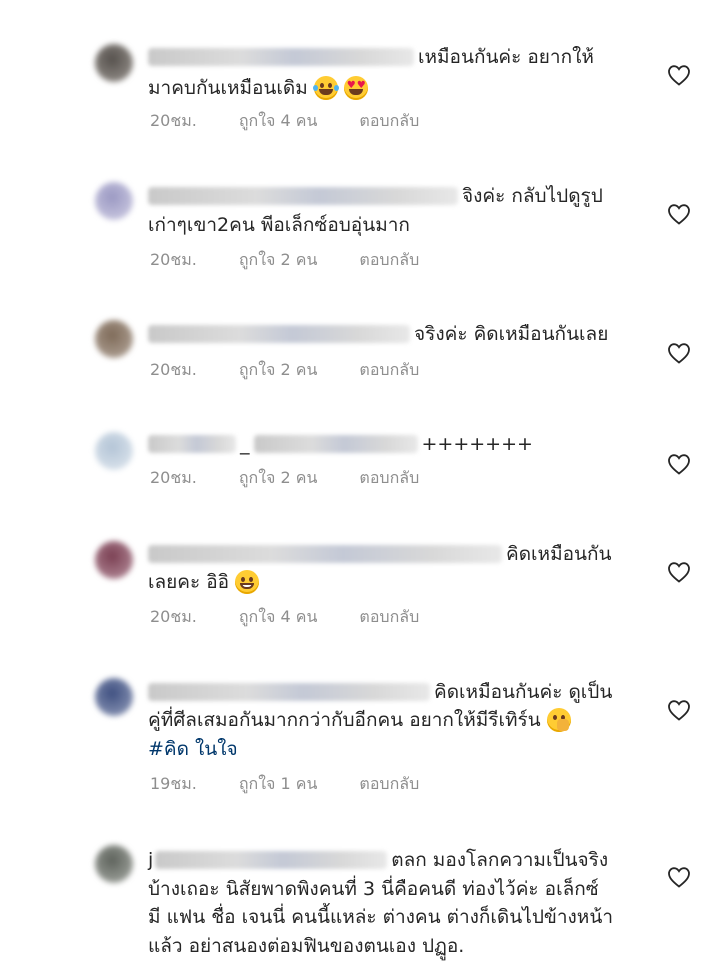  Describe the element at coordinates (559, 554) in the screenshot. I see `comment-text: คิดเหมือนกัน` at that location.